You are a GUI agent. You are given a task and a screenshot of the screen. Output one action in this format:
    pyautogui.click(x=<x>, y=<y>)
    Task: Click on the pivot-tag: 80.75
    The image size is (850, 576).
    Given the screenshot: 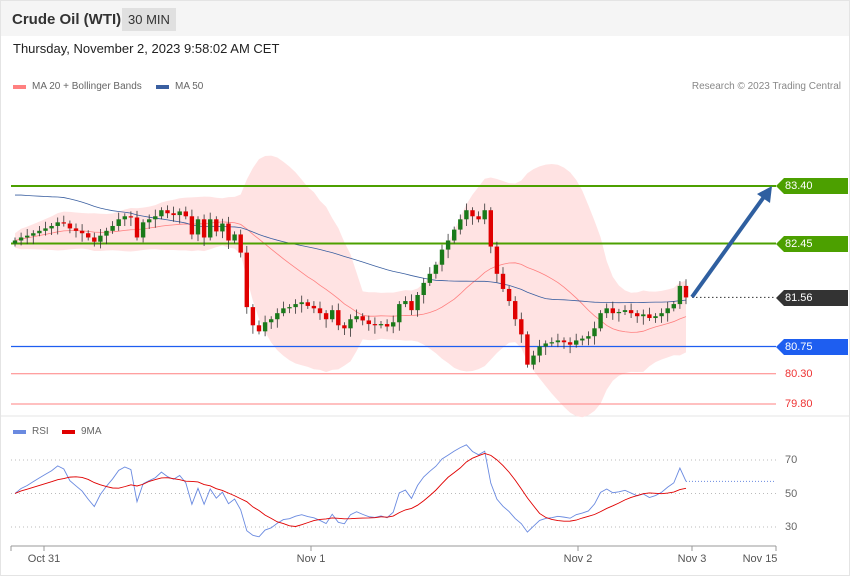 What is the action you would take?
    pyautogui.click(x=812, y=347)
    